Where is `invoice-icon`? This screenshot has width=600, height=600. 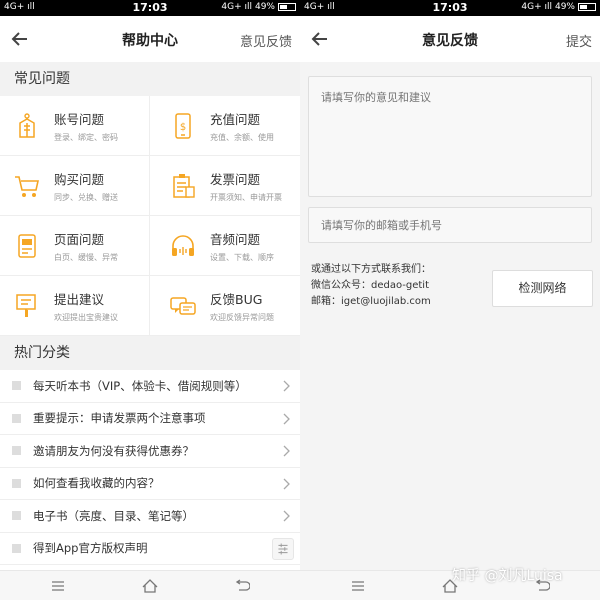
invoice-icon is located at coordinates (184, 185).